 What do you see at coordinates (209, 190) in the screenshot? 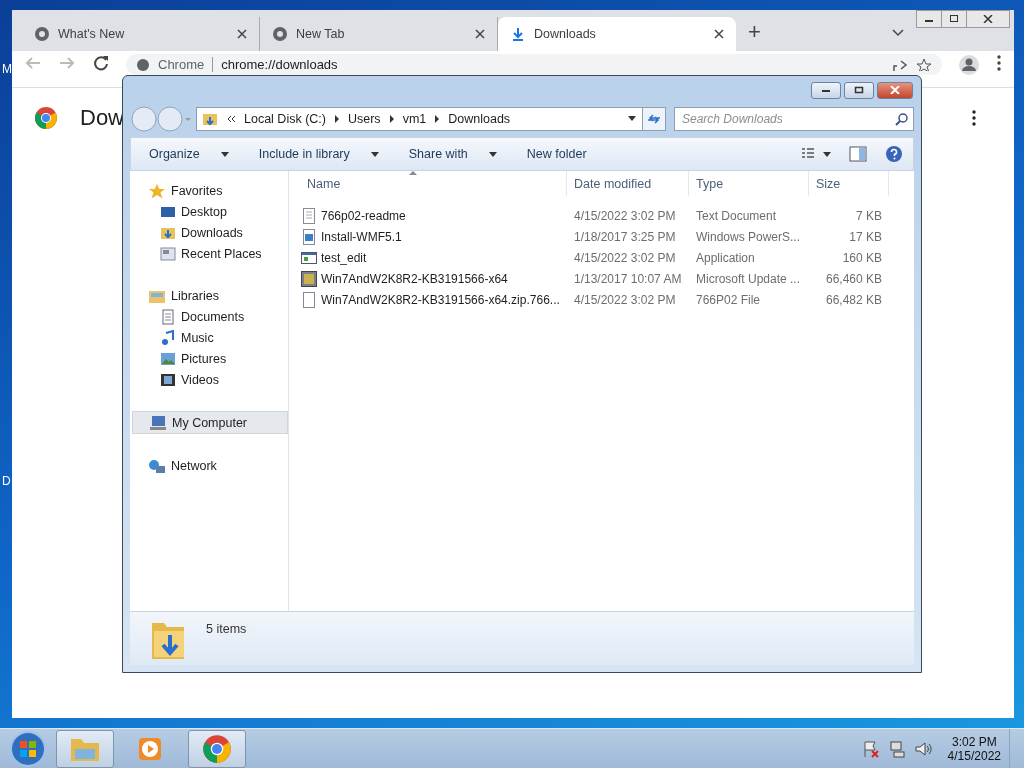
I see `nav-item: Favorites` at bounding box center [209, 190].